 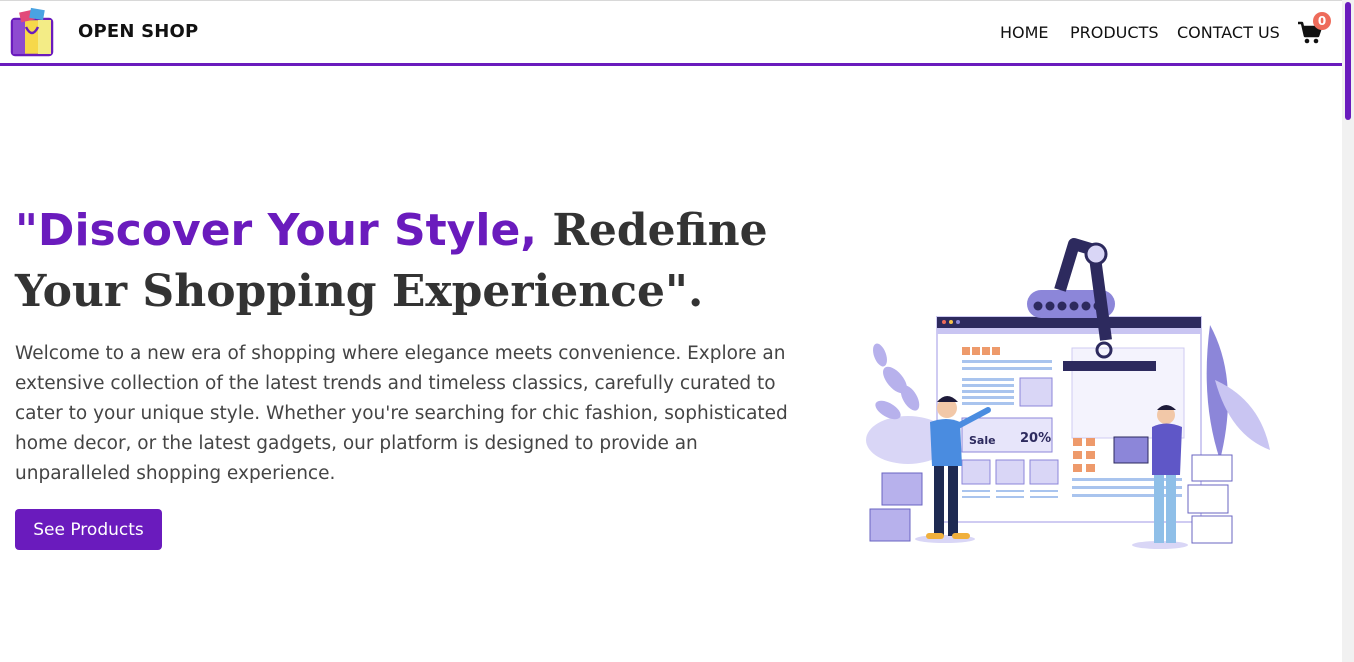 What do you see at coordinates (88, 529) in the screenshot?
I see `see-products-button: See Products` at bounding box center [88, 529].